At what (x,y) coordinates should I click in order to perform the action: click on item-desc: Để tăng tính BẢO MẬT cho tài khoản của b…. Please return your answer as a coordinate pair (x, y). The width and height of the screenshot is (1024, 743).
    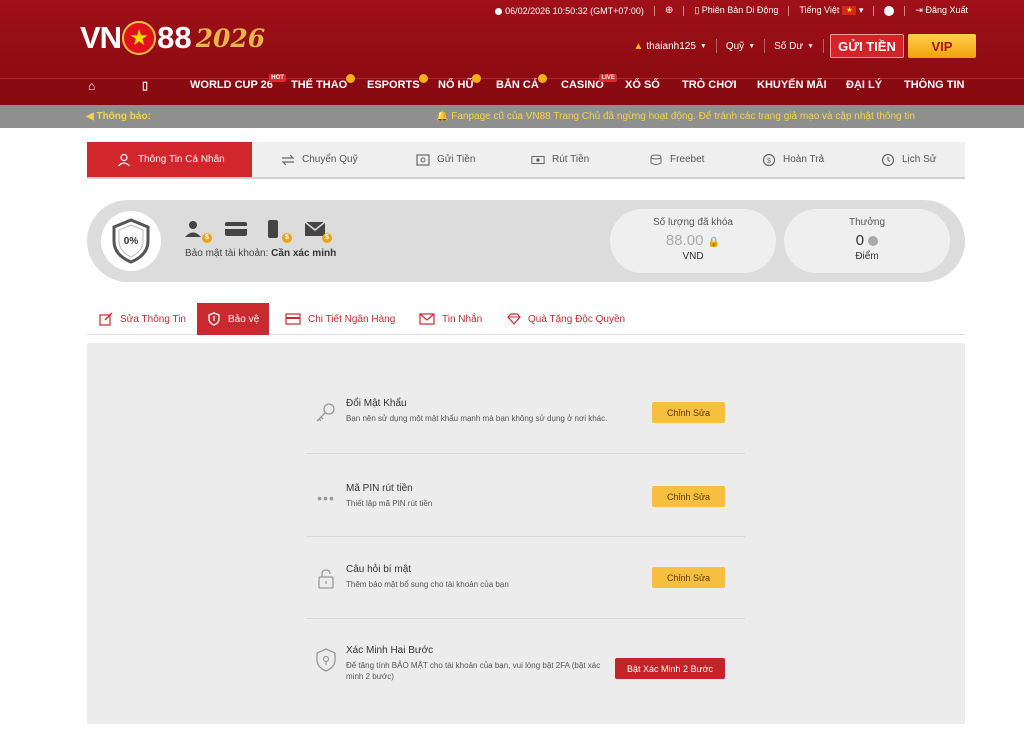
    Looking at the image, I should click on (473, 671).